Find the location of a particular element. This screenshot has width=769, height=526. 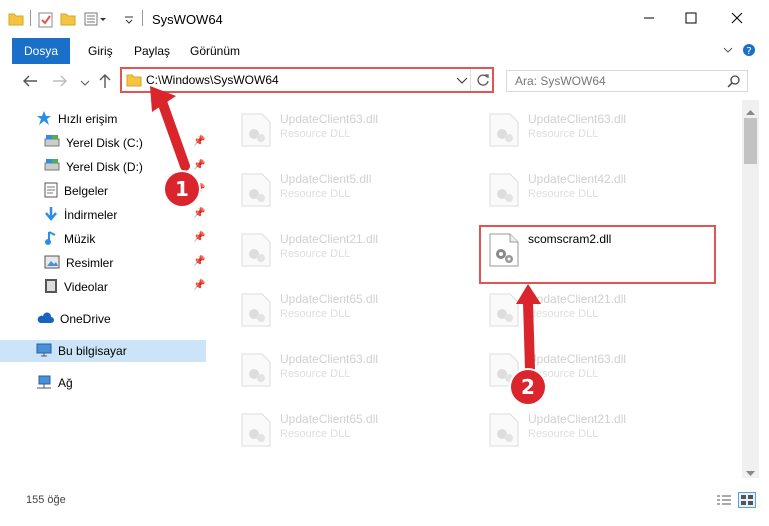

recent-locations-icon is located at coordinates (85, 84).